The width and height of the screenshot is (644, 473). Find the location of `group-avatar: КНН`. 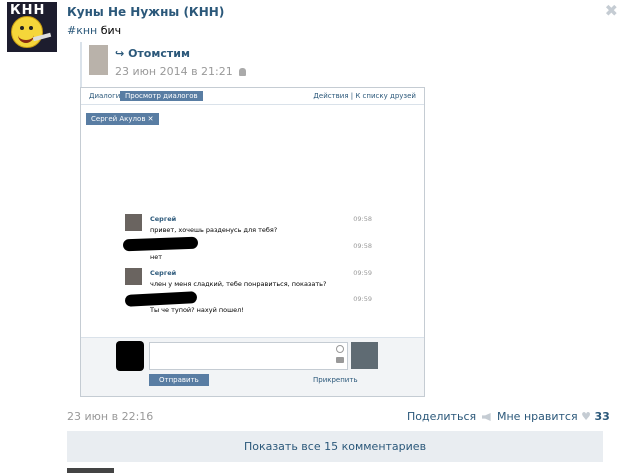

group-avatar: КНН is located at coordinates (32, 27).